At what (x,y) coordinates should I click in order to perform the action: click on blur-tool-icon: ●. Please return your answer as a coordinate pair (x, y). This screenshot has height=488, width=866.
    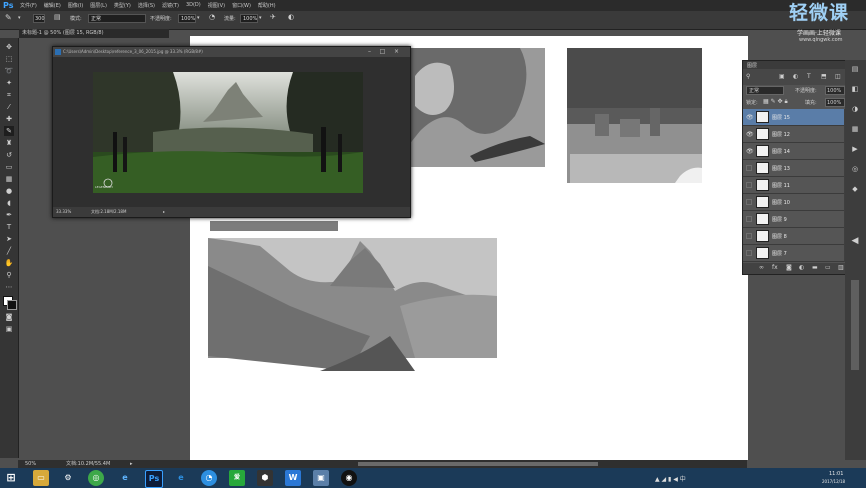
    Looking at the image, I should click on (9, 191).